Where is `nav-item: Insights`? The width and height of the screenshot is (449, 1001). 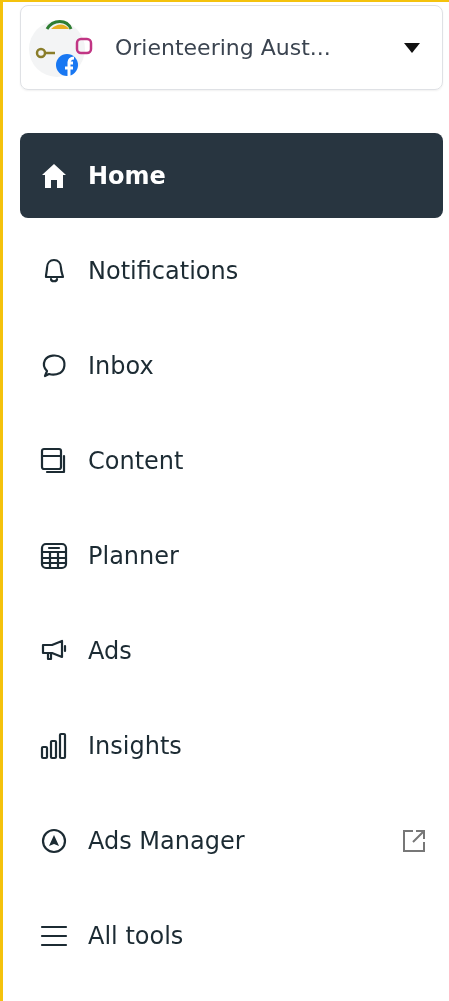
nav-item: Insights is located at coordinates (231, 745).